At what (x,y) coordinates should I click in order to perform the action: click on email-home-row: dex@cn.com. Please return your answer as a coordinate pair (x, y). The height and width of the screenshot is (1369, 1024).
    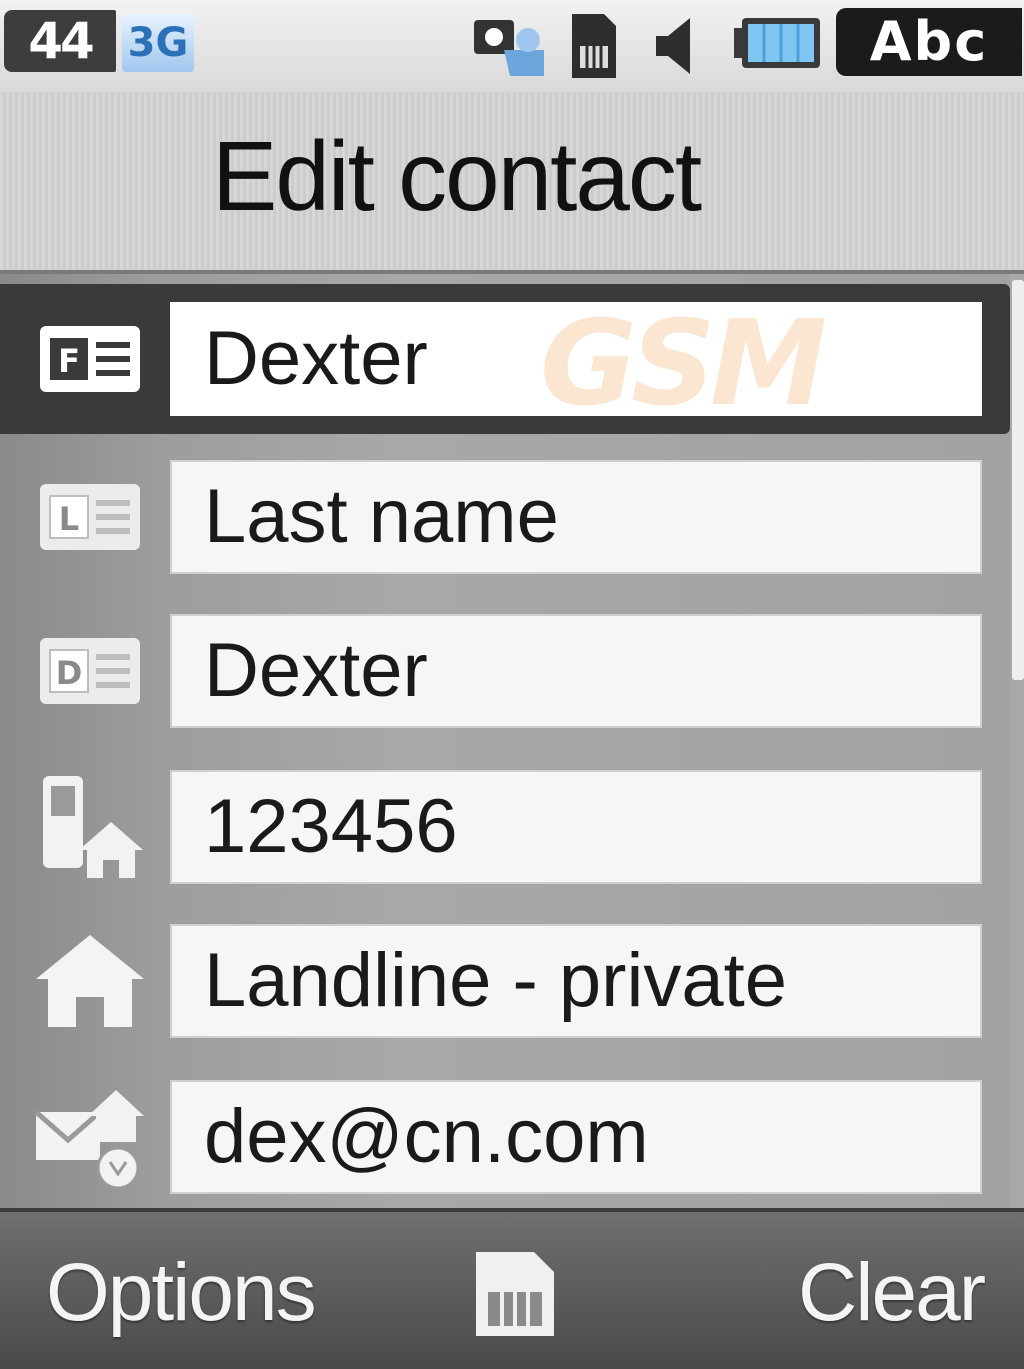
    Looking at the image, I should click on (505, 1137).